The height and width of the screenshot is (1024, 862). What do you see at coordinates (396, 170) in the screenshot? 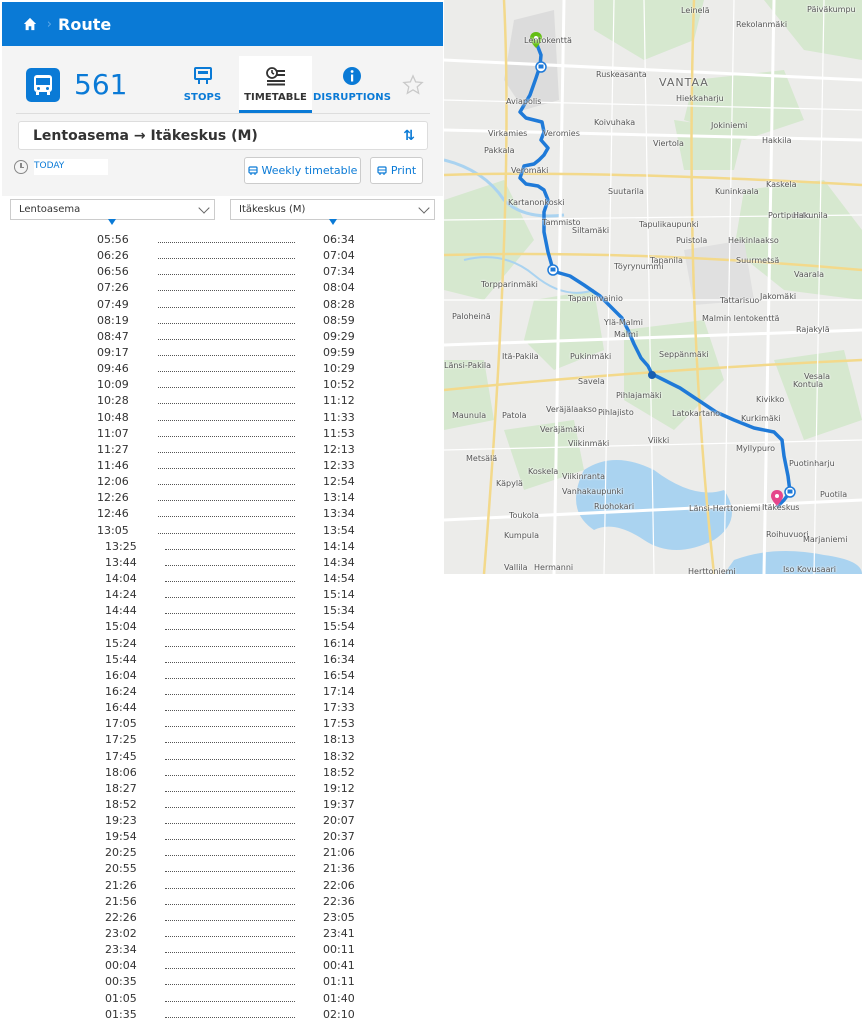
I see `print-button: Print` at bounding box center [396, 170].